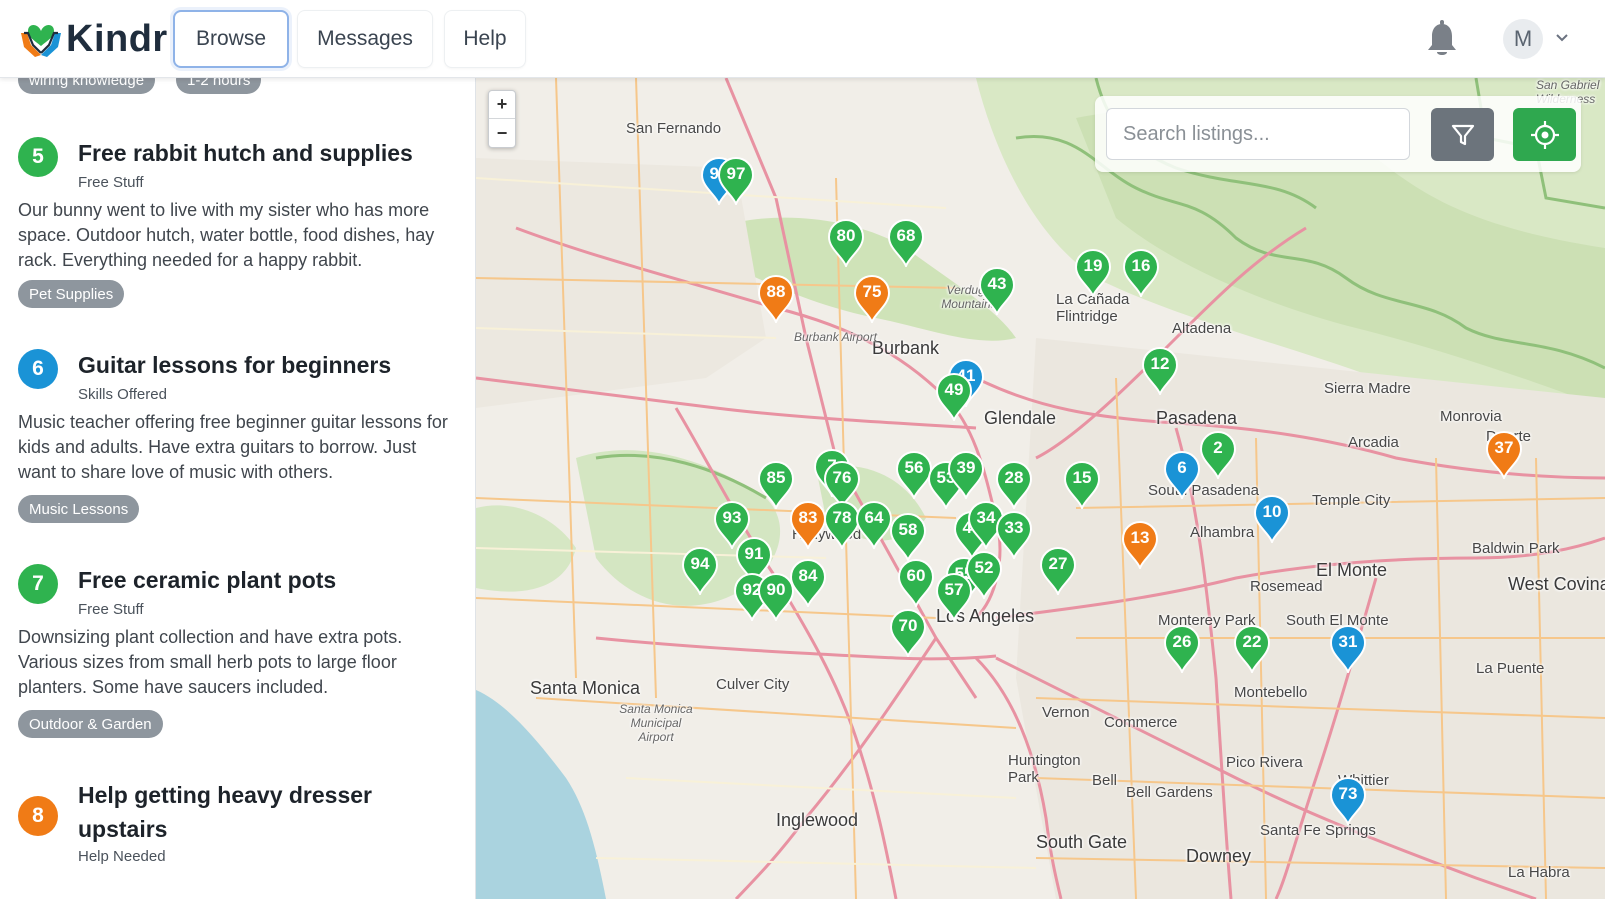  I want to click on listing-number-badge: 6, so click(38, 369).